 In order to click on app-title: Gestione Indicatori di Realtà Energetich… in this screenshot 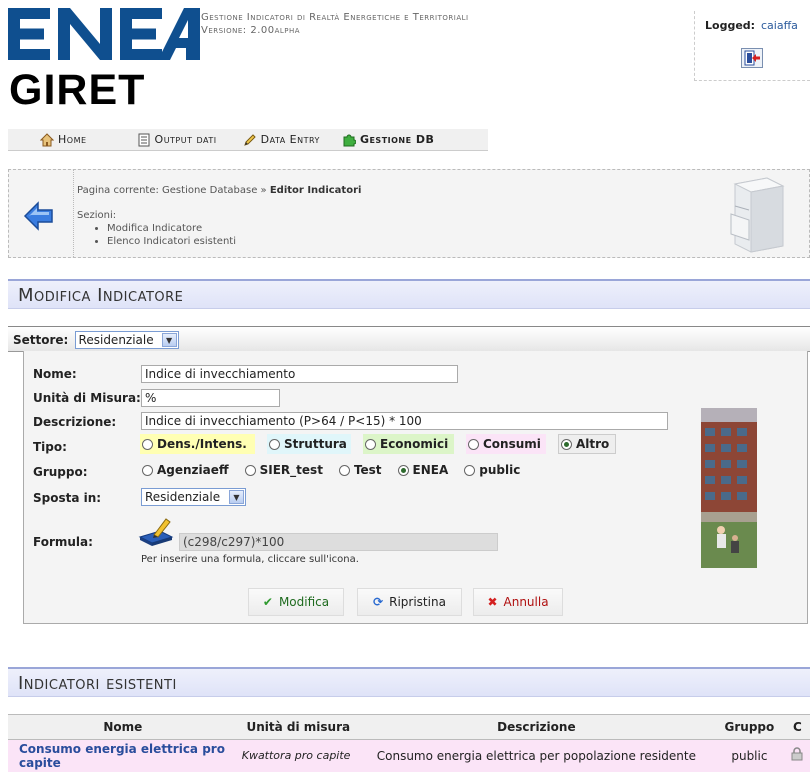, I will do `click(335, 17)`.